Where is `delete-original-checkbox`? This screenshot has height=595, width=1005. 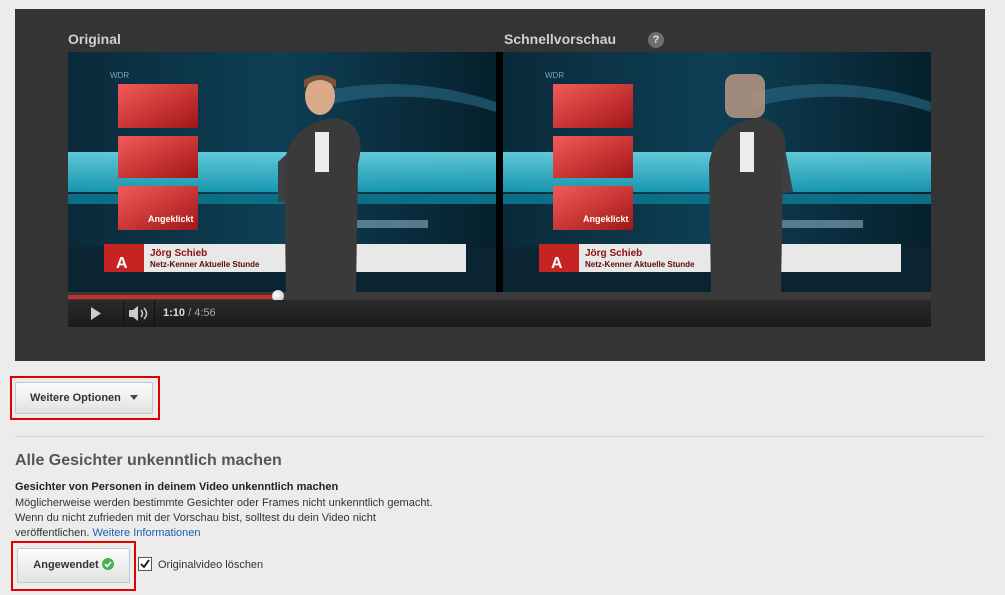 delete-original-checkbox is located at coordinates (145, 564).